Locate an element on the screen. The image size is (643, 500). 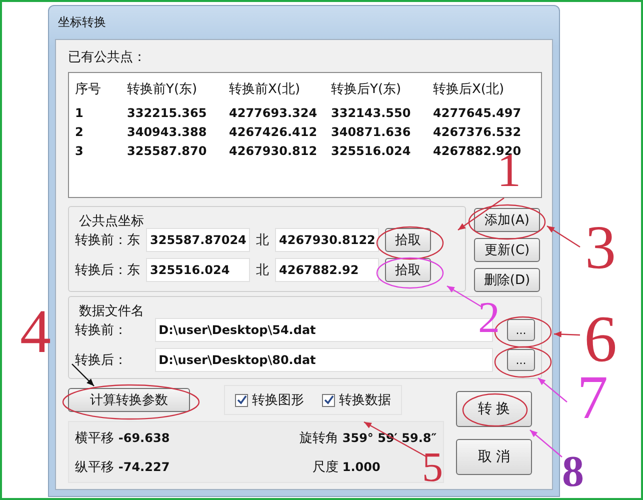
column-header: 转换后X(北) is located at coordinates (483, 89).